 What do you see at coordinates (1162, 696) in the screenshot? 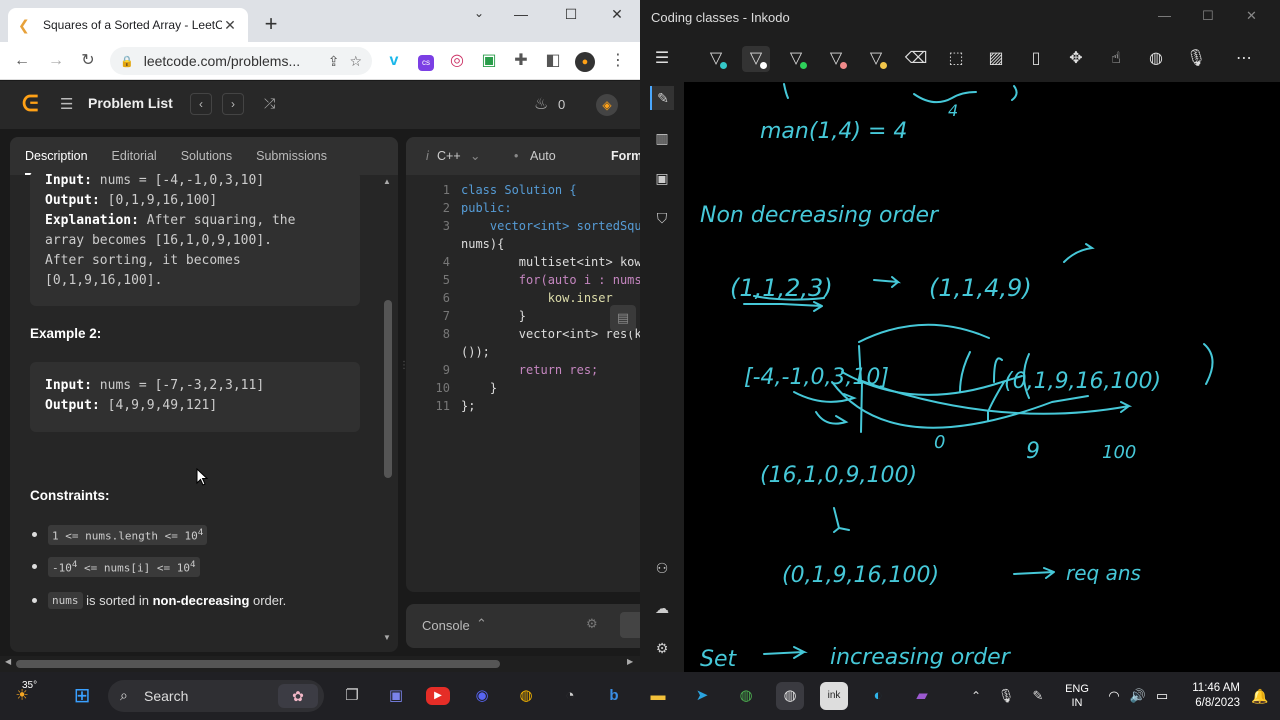
I see `battery-icon: ▭` at bounding box center [1162, 696].